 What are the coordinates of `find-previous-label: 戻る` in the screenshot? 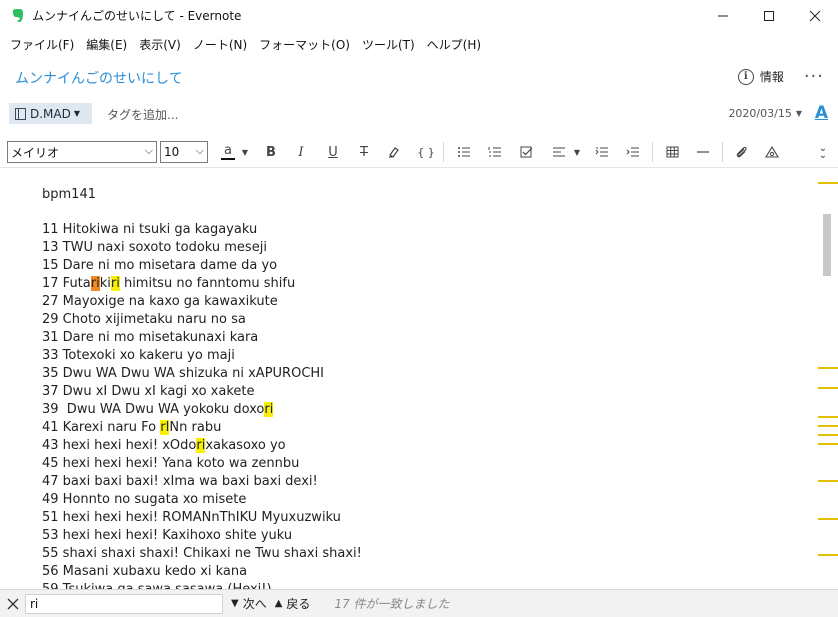 It's located at (298, 604).